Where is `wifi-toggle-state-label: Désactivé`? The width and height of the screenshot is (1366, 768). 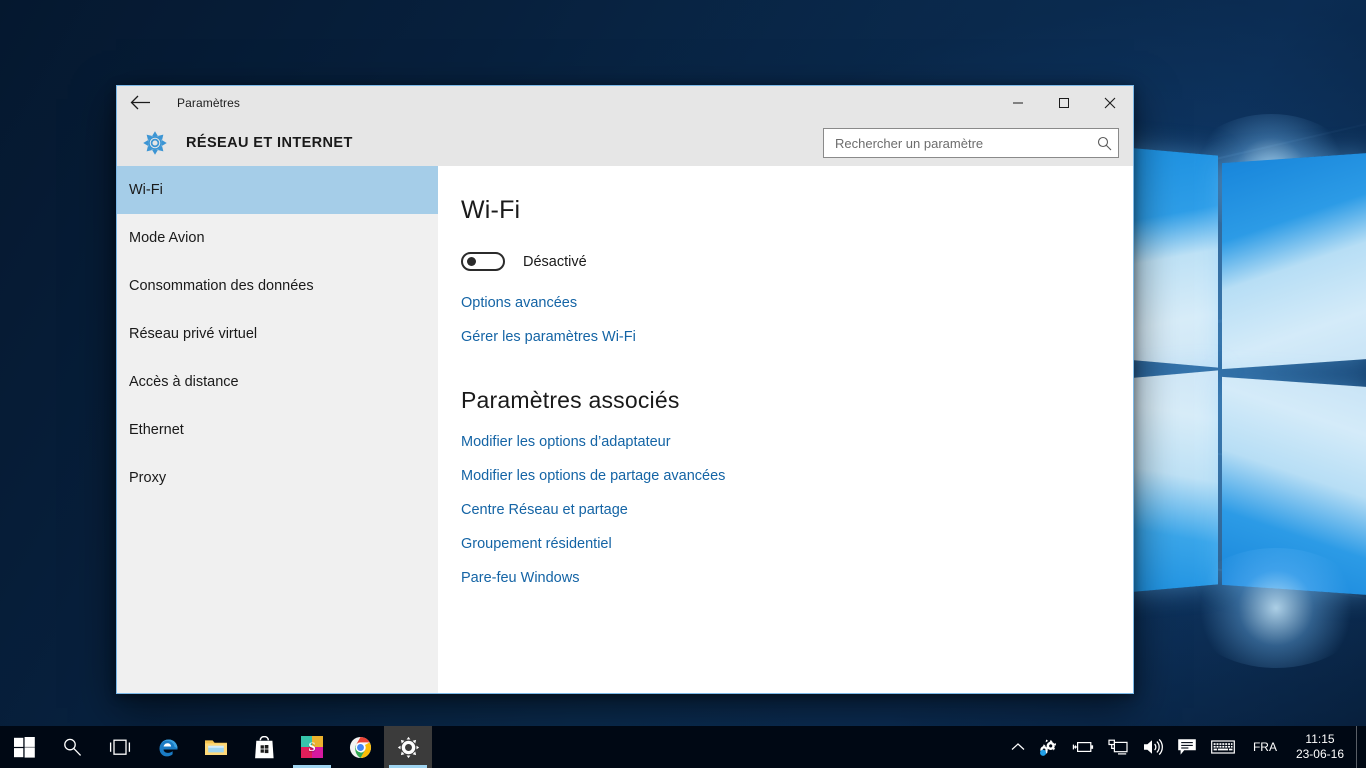 wifi-toggle-state-label: Désactivé is located at coordinates (555, 261).